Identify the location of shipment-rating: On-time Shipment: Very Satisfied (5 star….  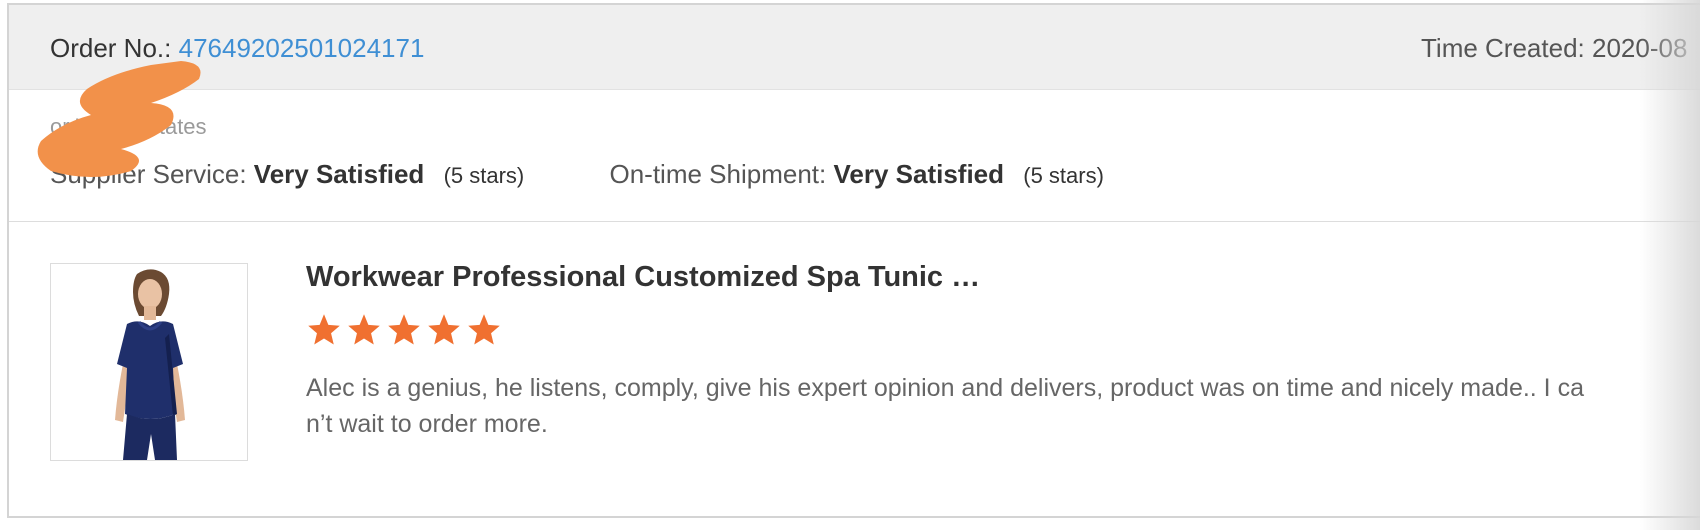
(856, 174).